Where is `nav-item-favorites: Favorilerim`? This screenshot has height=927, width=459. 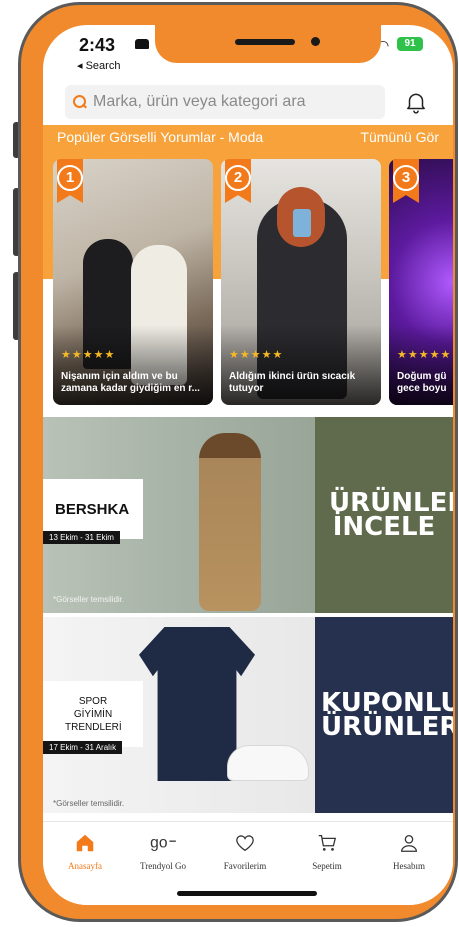 nav-item-favorites: Favorilerim is located at coordinates (245, 851).